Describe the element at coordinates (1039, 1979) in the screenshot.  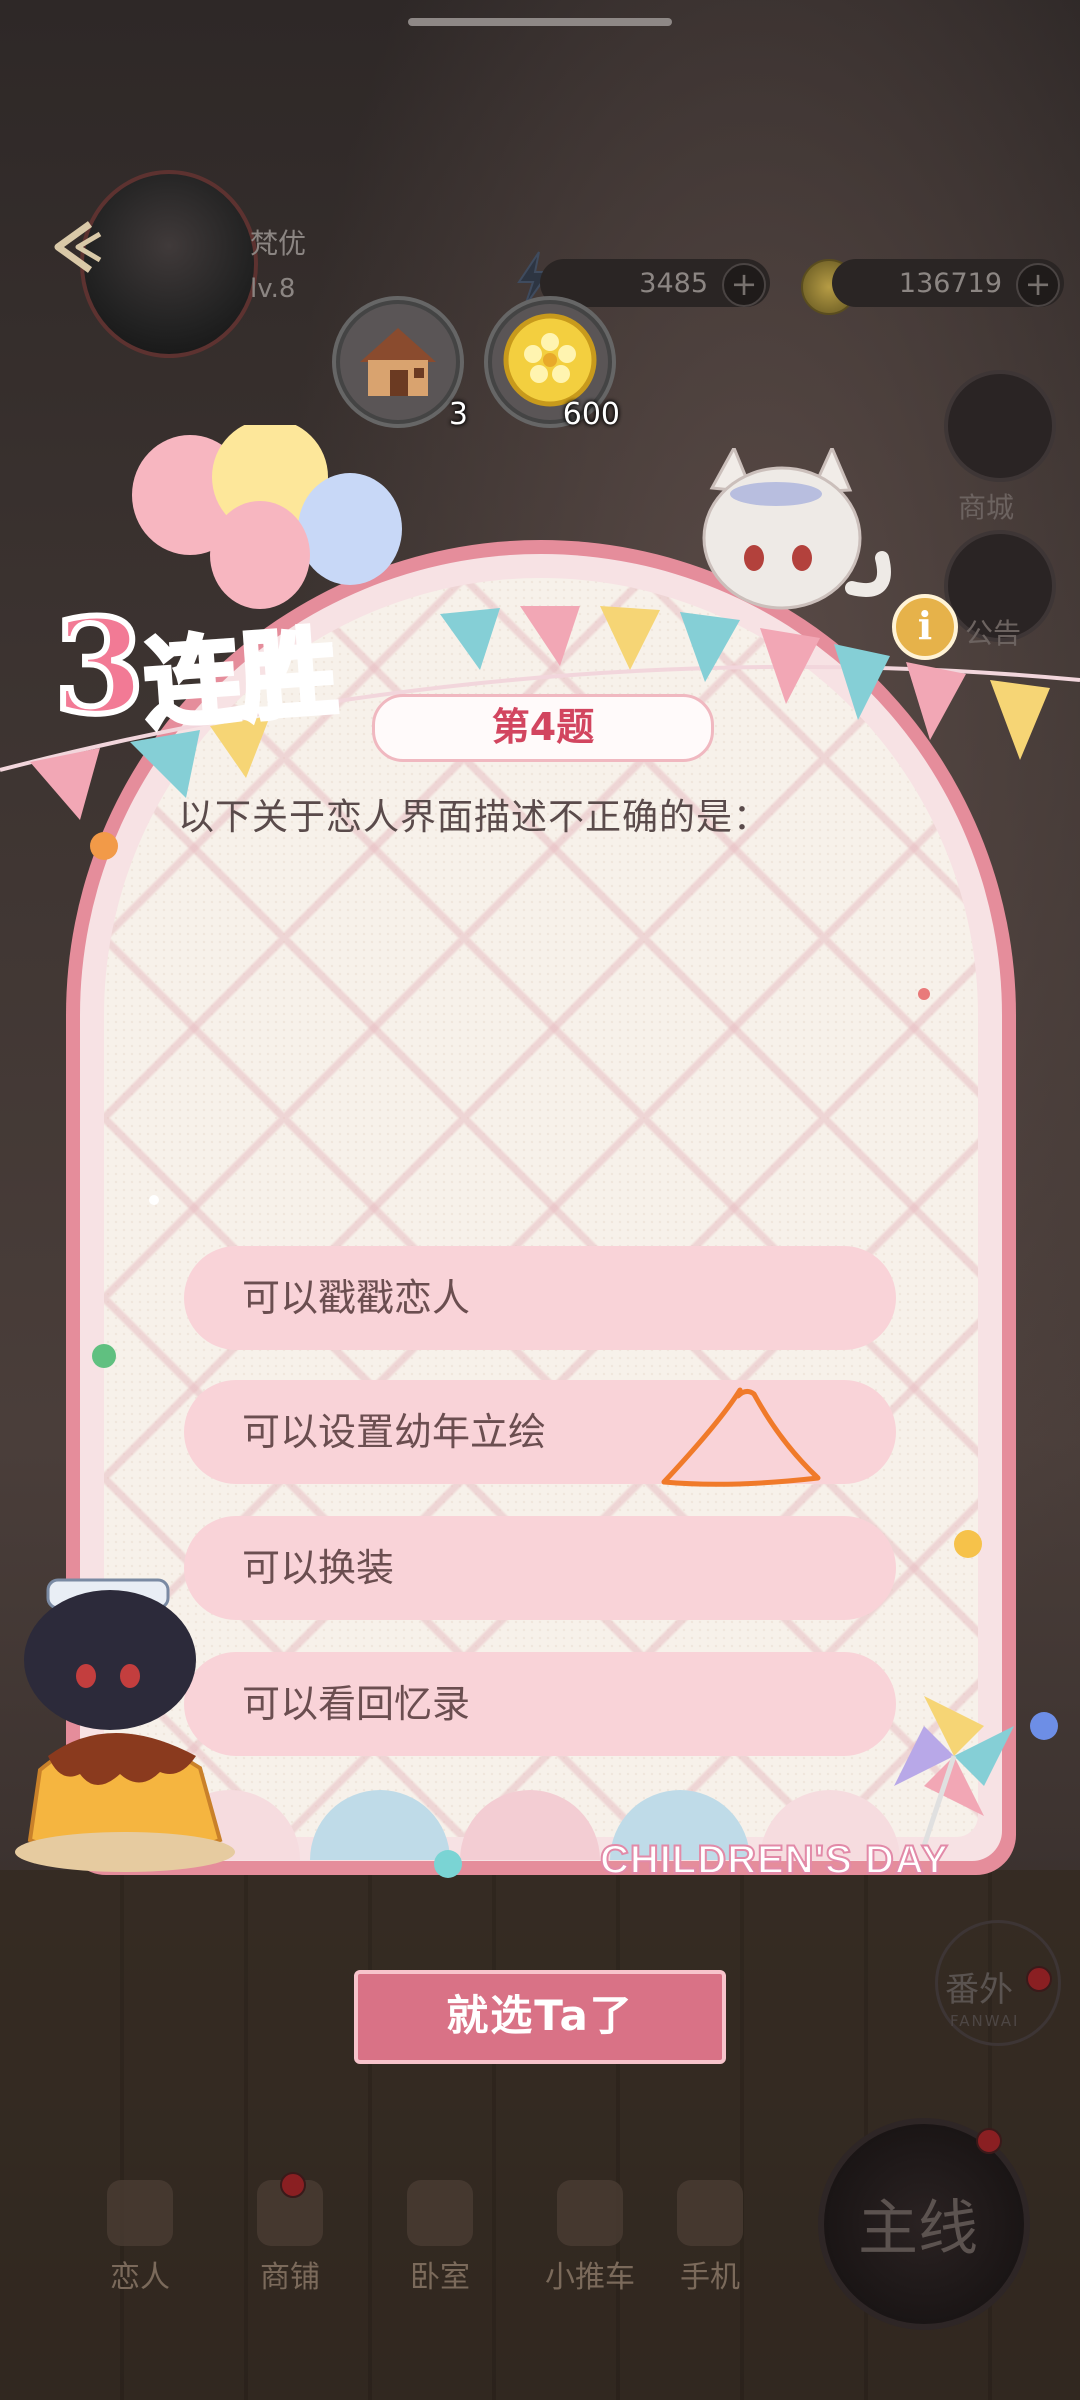
I see `extra-notification-dot` at that location.